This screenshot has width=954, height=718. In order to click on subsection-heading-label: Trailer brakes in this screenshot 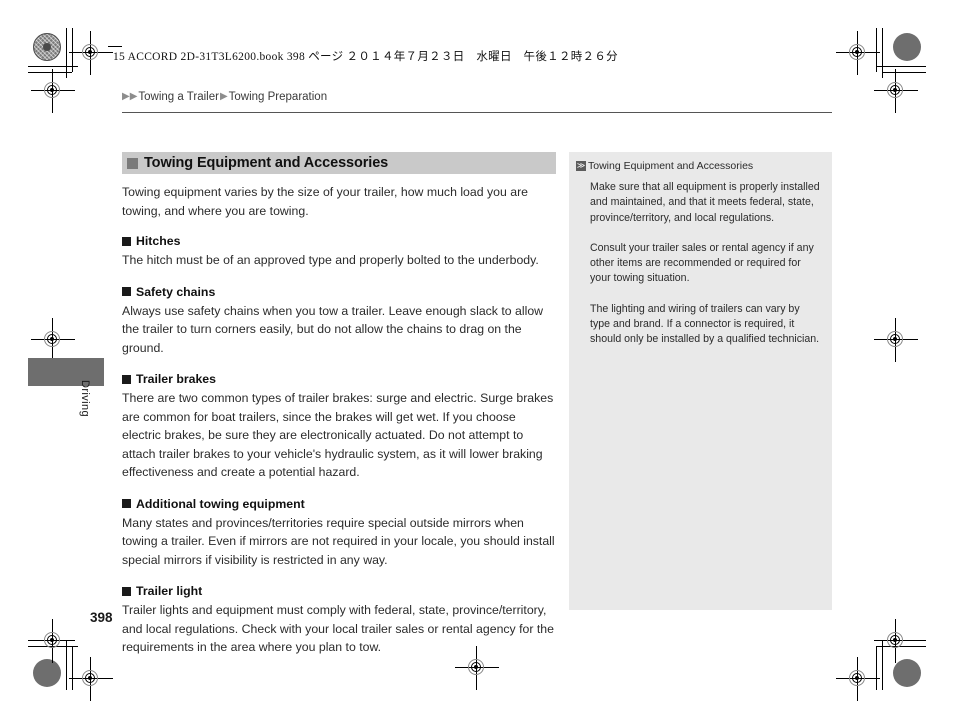, I will do `click(176, 379)`.